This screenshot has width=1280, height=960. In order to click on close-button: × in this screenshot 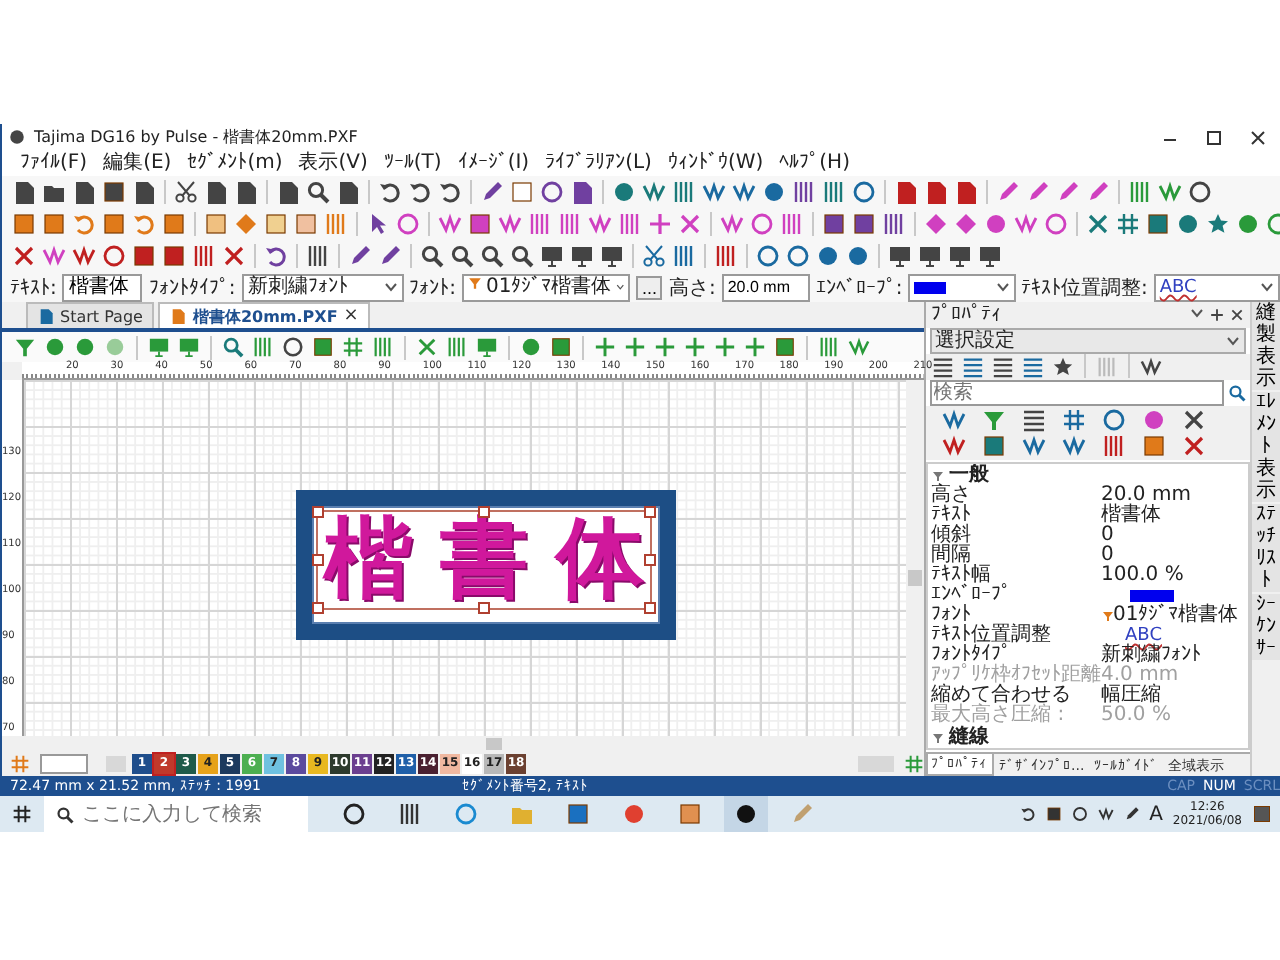, I will do `click(351, 316)`.